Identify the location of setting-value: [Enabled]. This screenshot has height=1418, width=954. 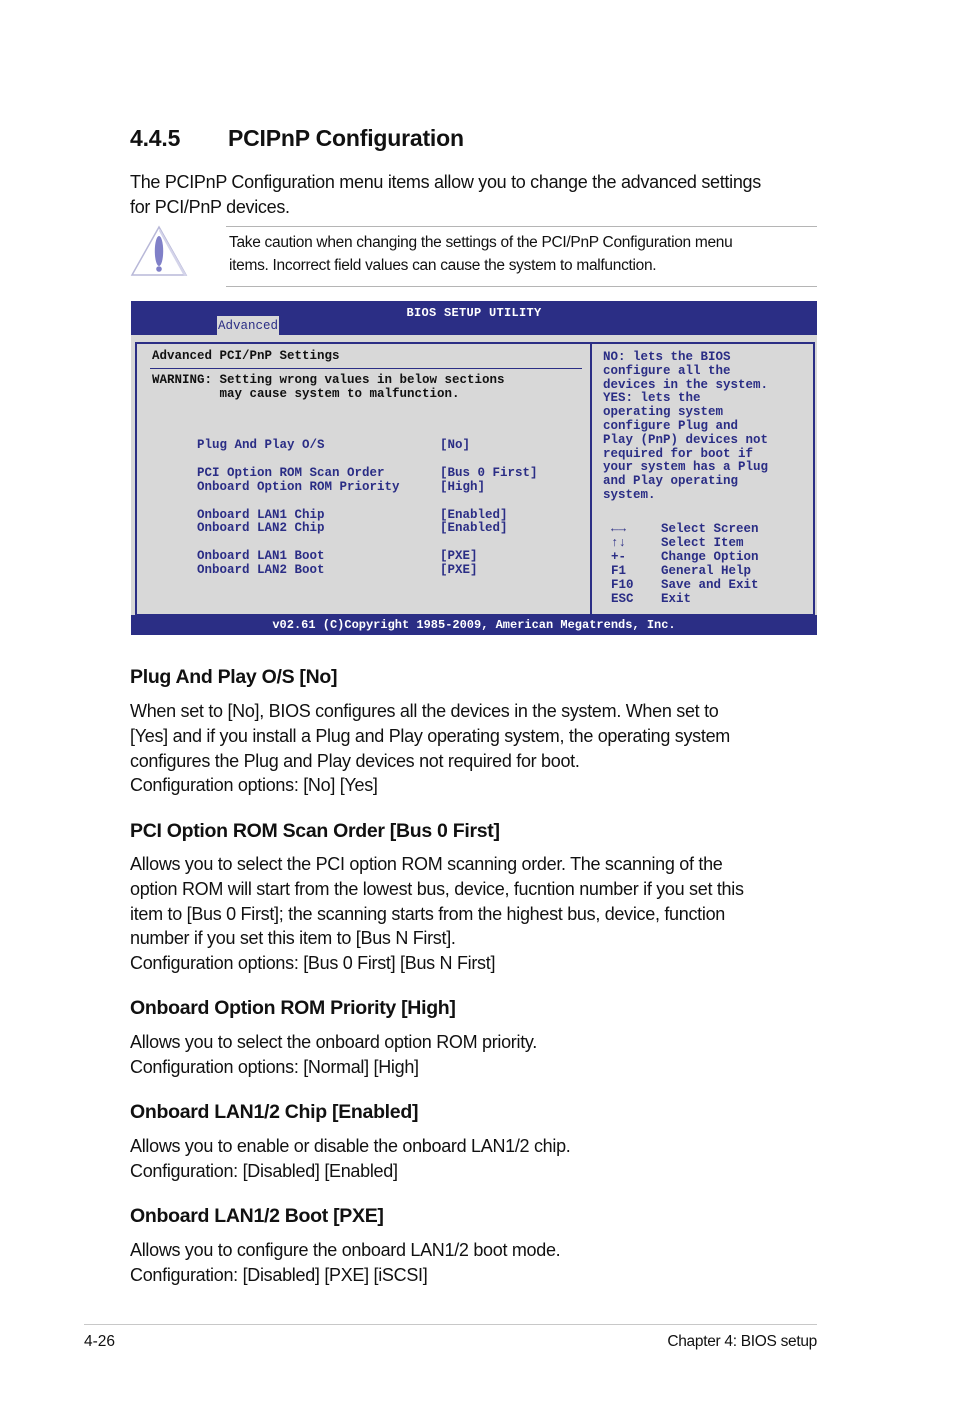
(474, 528).